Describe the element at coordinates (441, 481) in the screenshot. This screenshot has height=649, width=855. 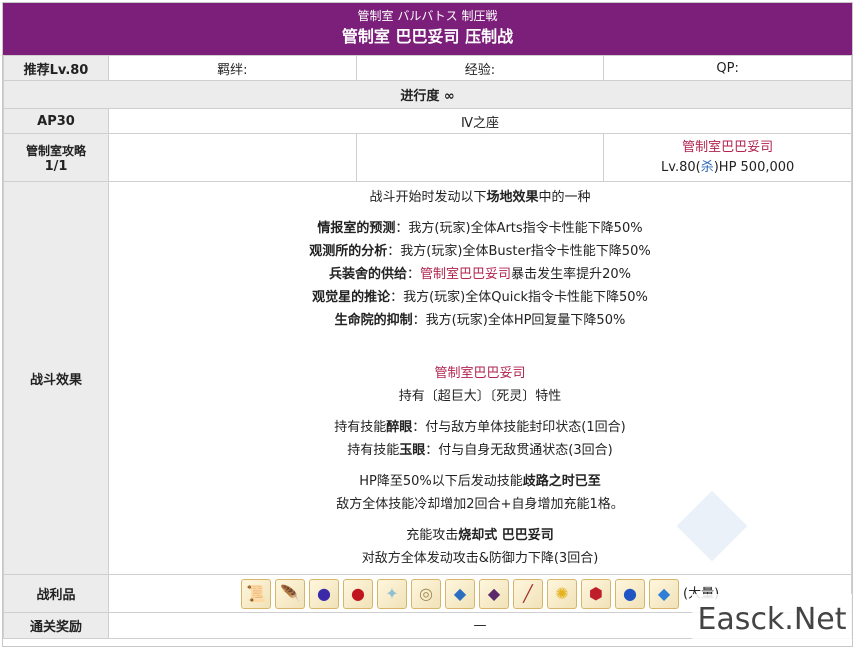
I see `hp-trigger-text: HP降至50%以下后发动技能` at that location.